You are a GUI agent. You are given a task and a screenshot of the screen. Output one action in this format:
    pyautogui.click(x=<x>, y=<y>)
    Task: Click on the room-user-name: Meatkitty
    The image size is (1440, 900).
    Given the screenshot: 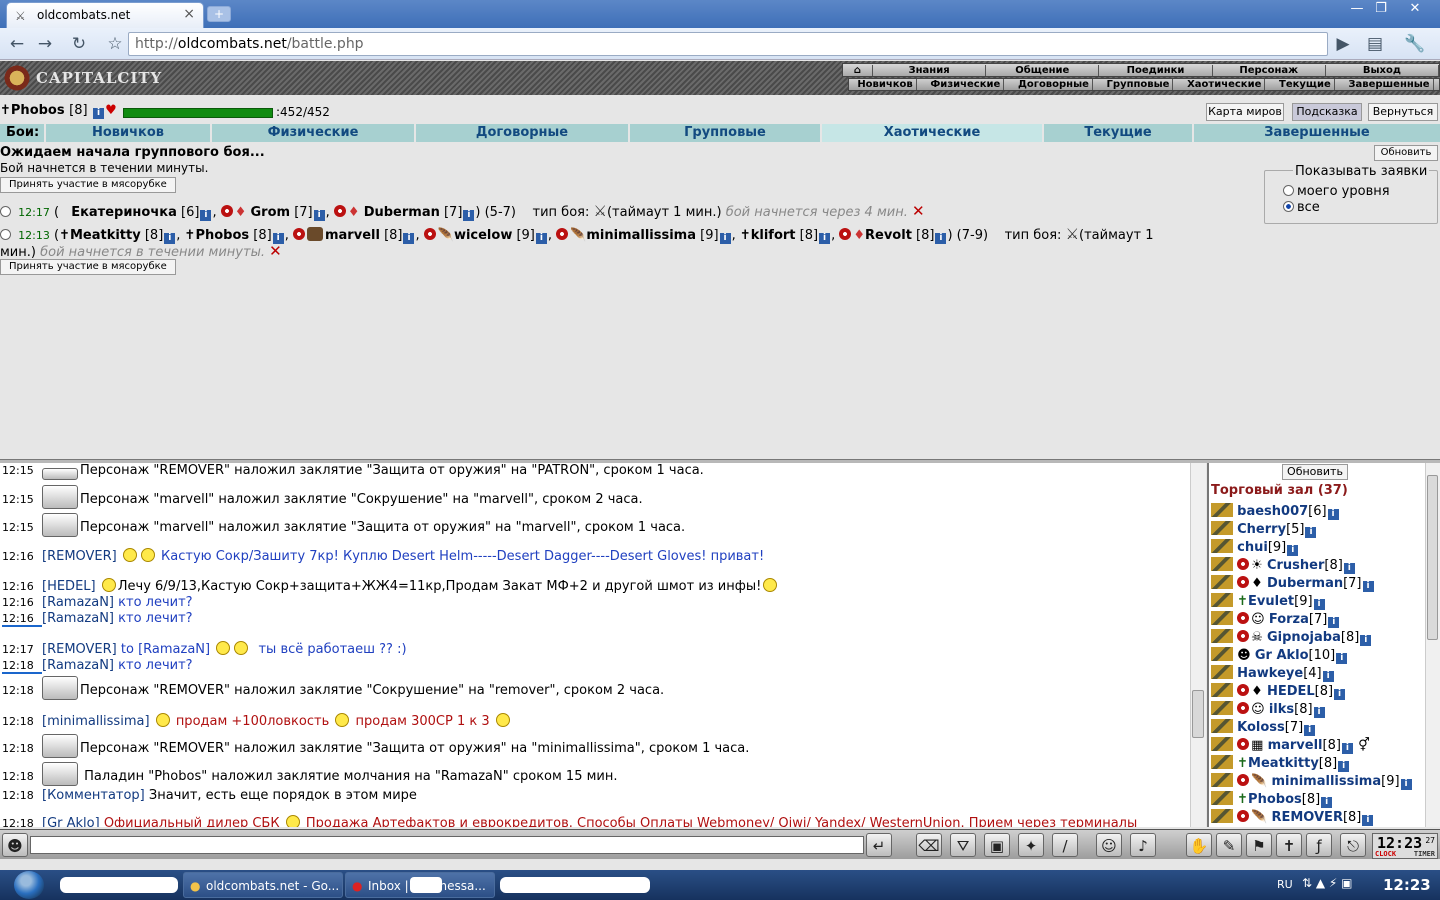 What is the action you would take?
    pyautogui.click(x=1283, y=763)
    